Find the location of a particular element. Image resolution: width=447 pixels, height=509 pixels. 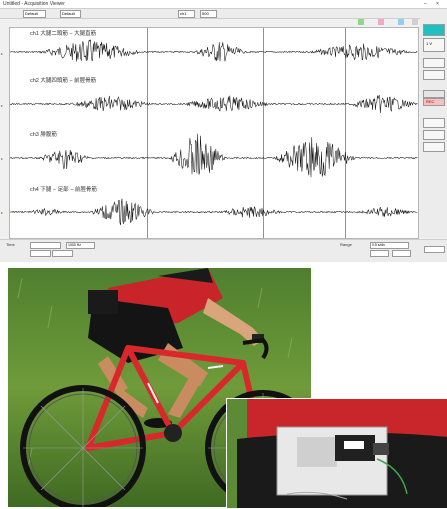

stop-field is located at coordinates (62, 253).